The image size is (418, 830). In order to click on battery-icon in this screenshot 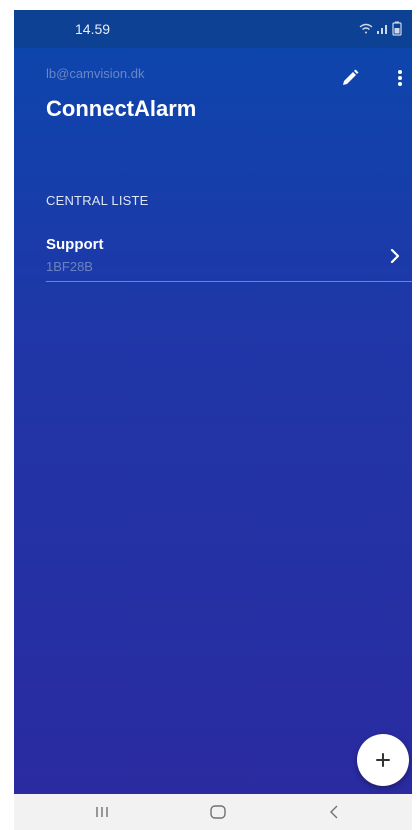, I will do `click(397, 28)`.